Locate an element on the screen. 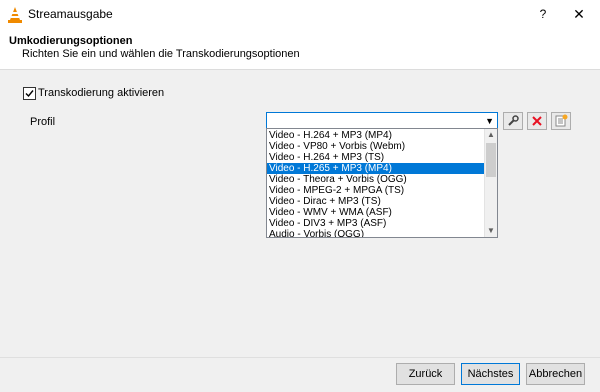 The width and height of the screenshot is (600, 392). dropdown-option-selected: Video - H.265 + MP3 (MP4) is located at coordinates (376, 168).